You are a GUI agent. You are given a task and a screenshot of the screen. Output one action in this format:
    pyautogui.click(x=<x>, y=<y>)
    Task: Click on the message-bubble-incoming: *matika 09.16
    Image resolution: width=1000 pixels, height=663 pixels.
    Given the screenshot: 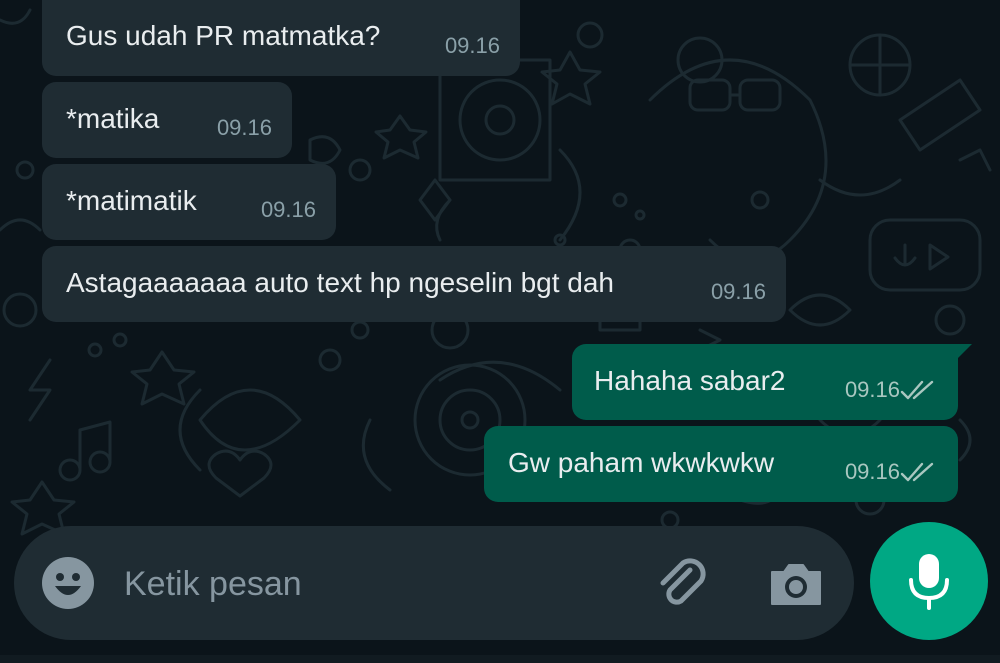 What is the action you would take?
    pyautogui.click(x=167, y=120)
    